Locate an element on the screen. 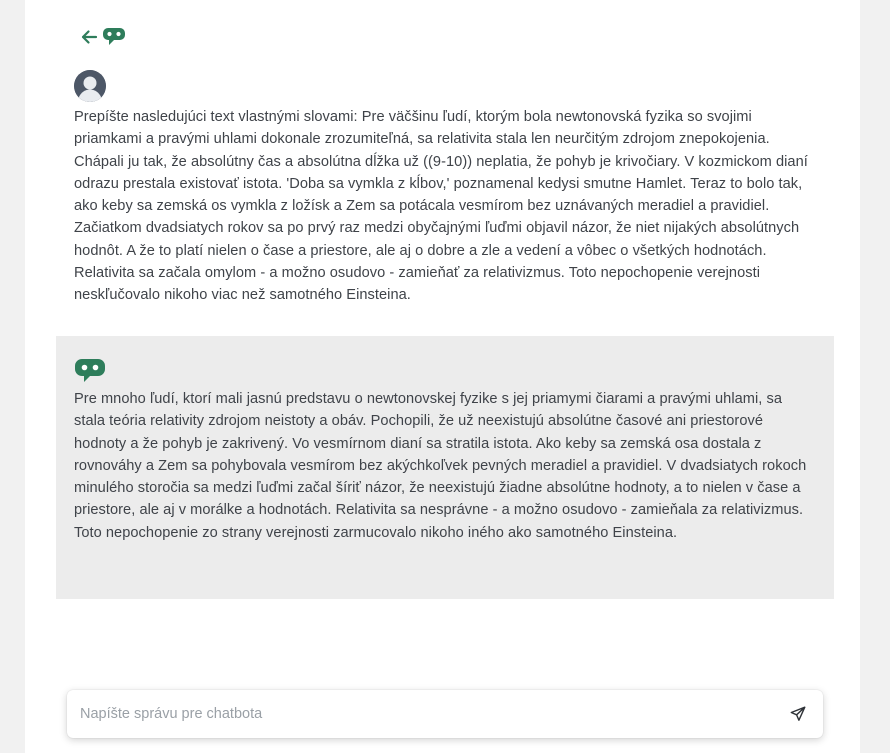 The image size is (890, 753). send-icon is located at coordinates (798, 713).